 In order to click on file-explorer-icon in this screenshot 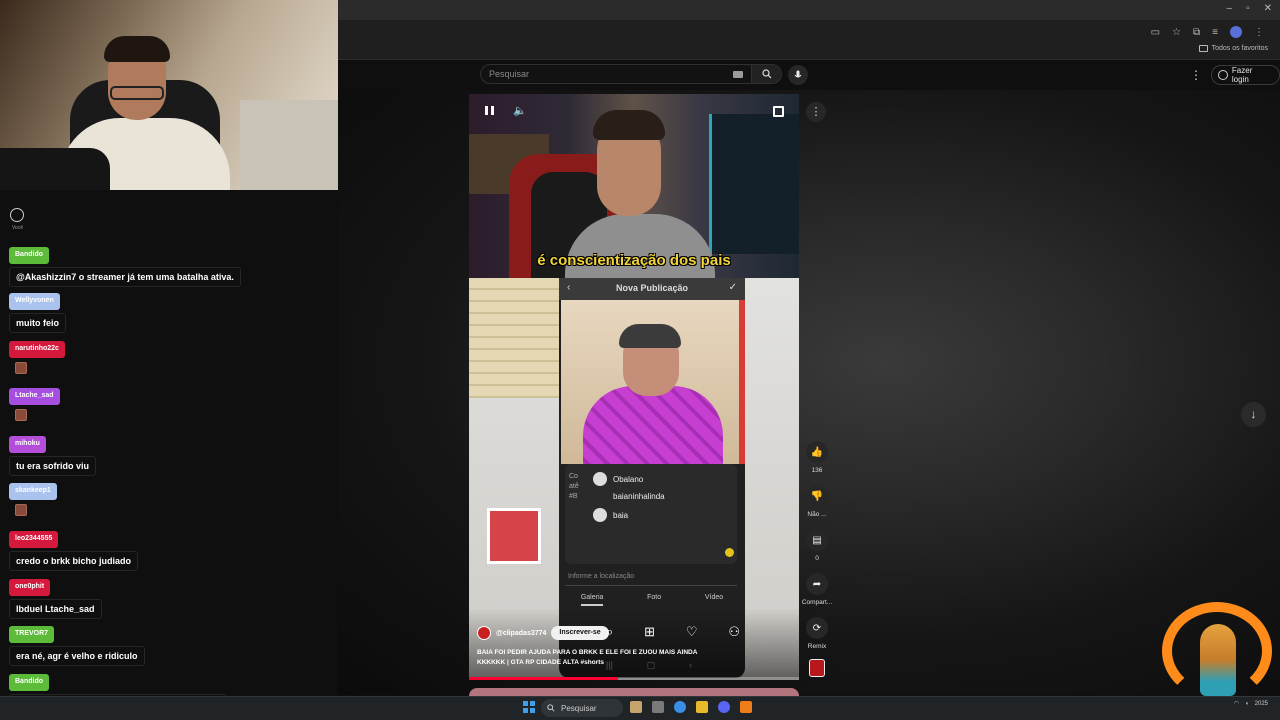, I will do `click(702, 707)`.